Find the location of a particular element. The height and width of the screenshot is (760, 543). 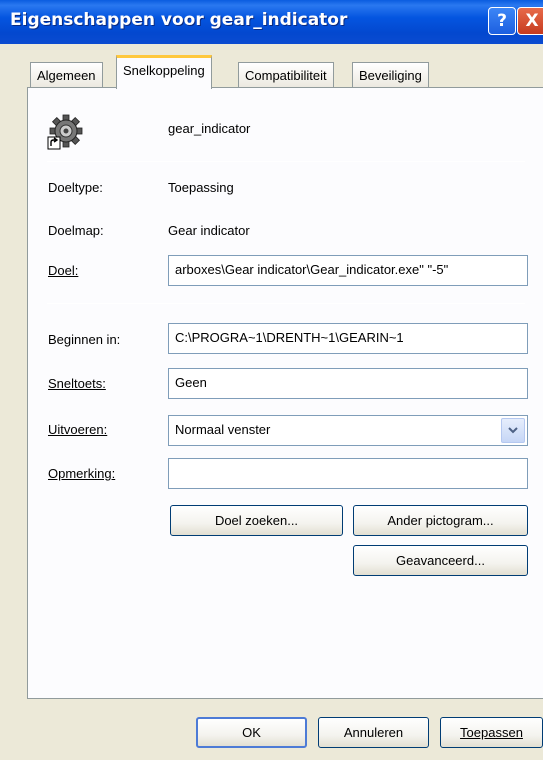

tab-snelkoppeling: Snelkoppeling is located at coordinates (164, 72).